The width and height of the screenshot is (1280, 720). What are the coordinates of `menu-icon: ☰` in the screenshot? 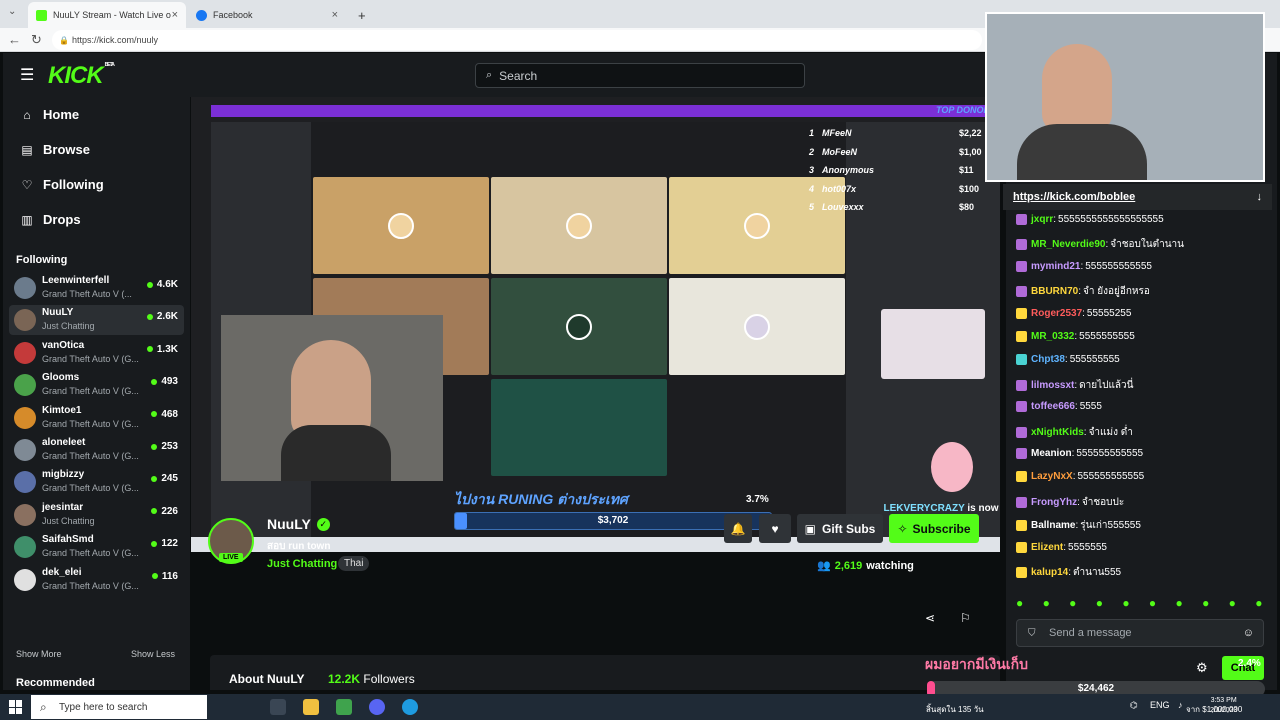 It's located at (27, 75).